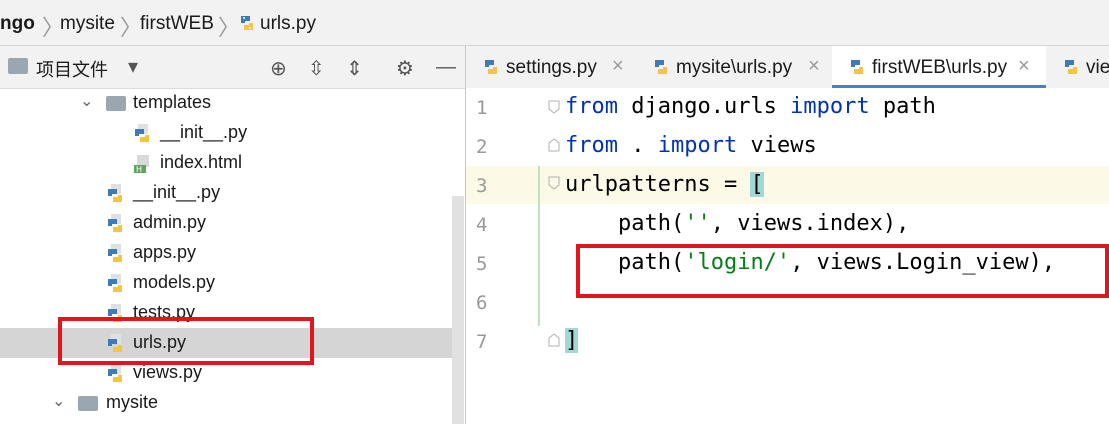 This screenshot has height=424, width=1109. I want to click on hide-panel-icon: —, so click(446, 67).